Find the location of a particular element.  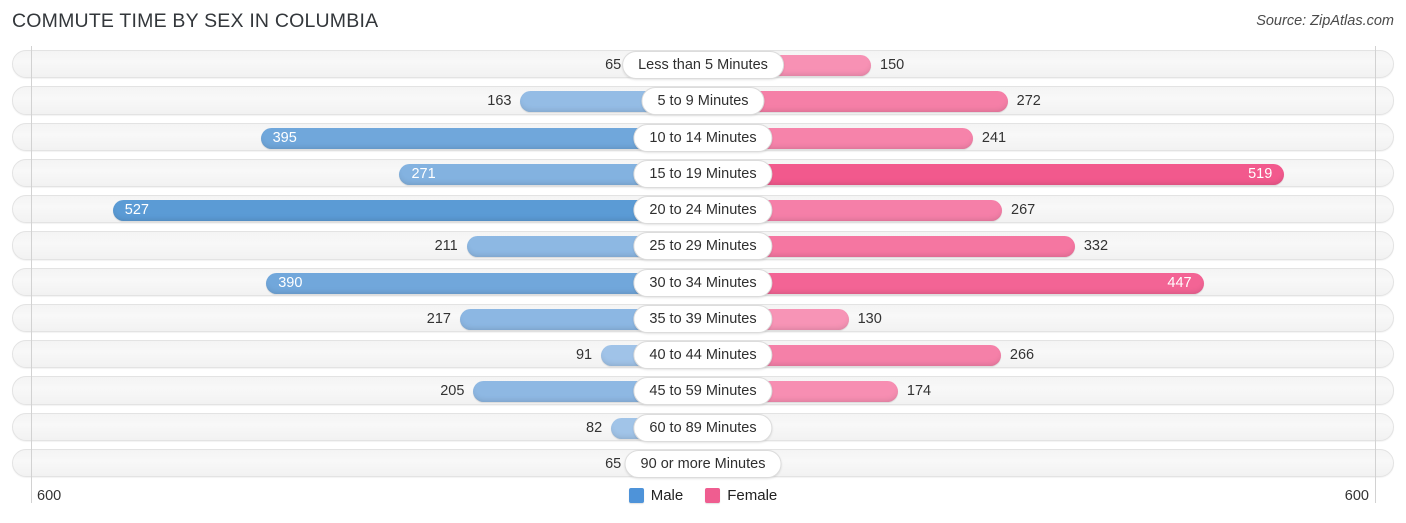

bar-value-male: 217 is located at coordinates (438, 318).